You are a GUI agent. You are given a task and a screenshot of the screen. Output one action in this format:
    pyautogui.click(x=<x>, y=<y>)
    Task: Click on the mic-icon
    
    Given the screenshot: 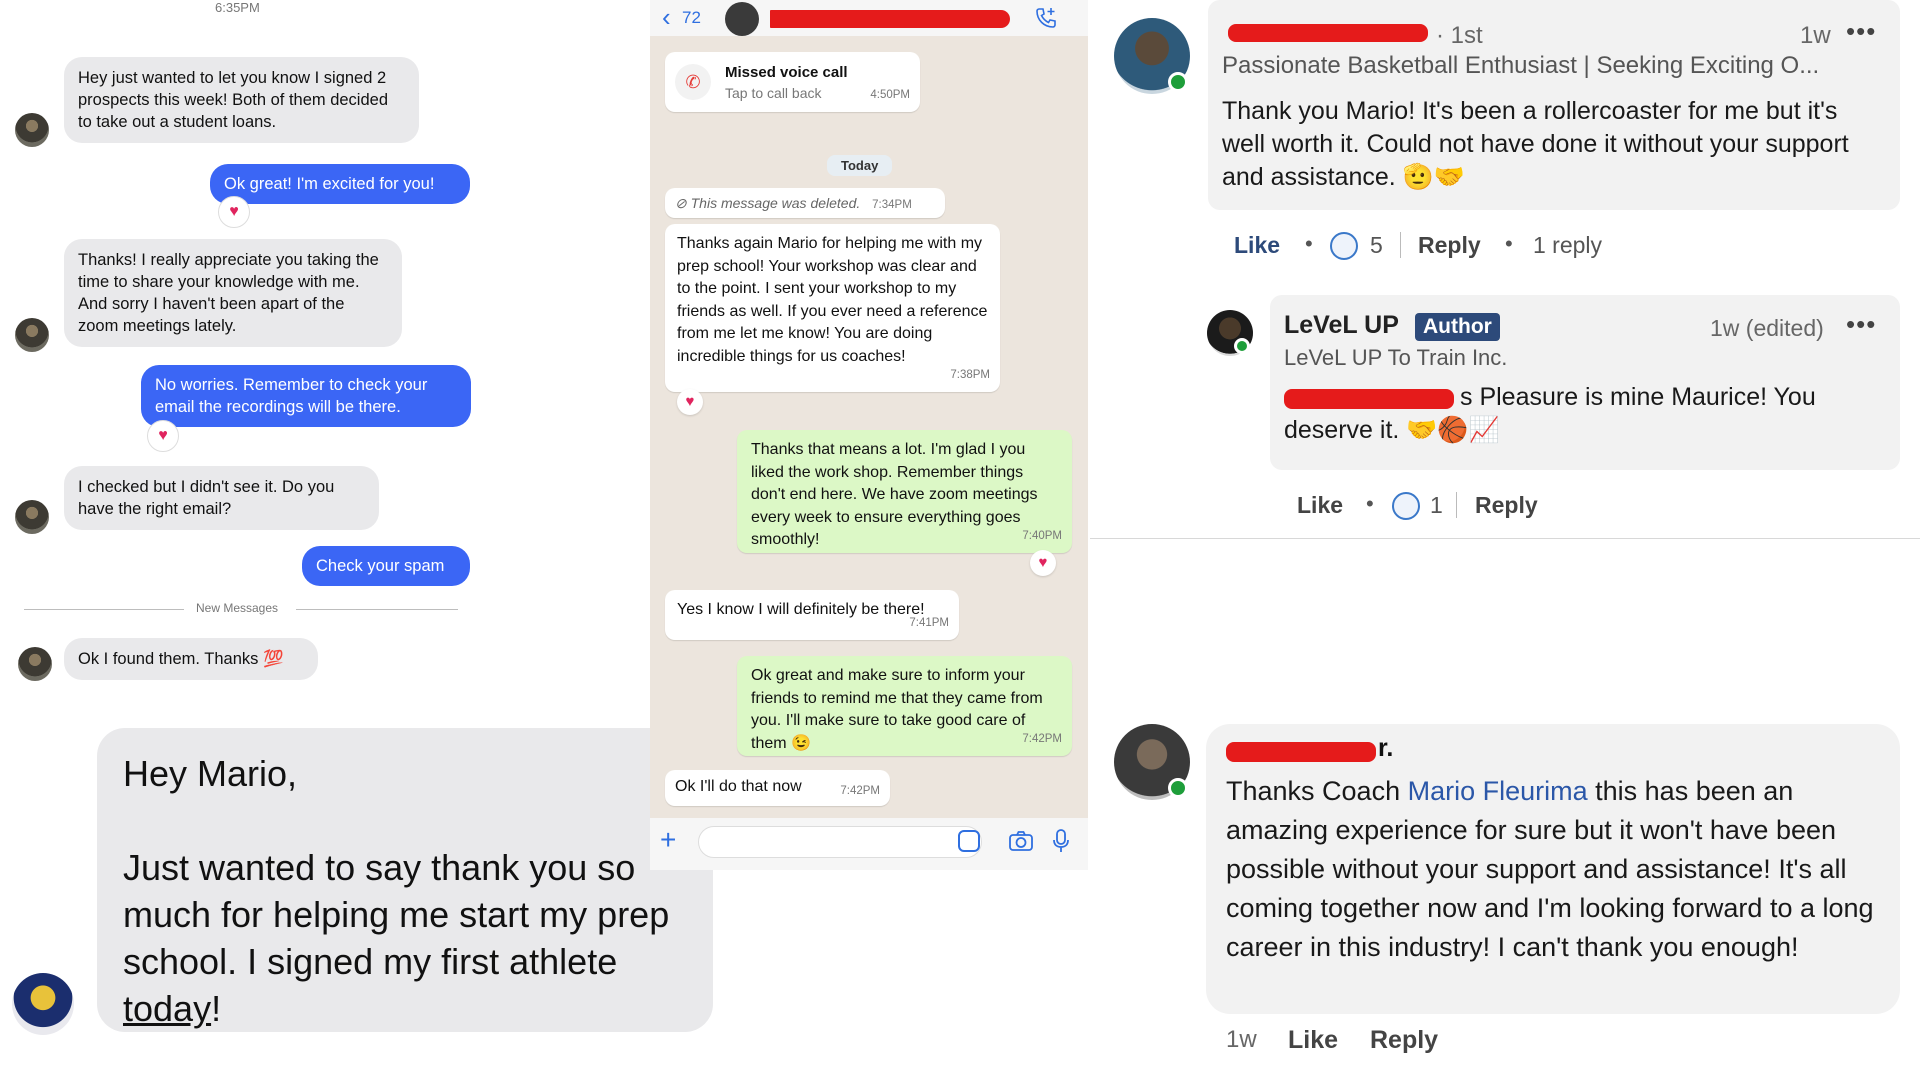 What is the action you would take?
    pyautogui.click(x=1061, y=841)
    